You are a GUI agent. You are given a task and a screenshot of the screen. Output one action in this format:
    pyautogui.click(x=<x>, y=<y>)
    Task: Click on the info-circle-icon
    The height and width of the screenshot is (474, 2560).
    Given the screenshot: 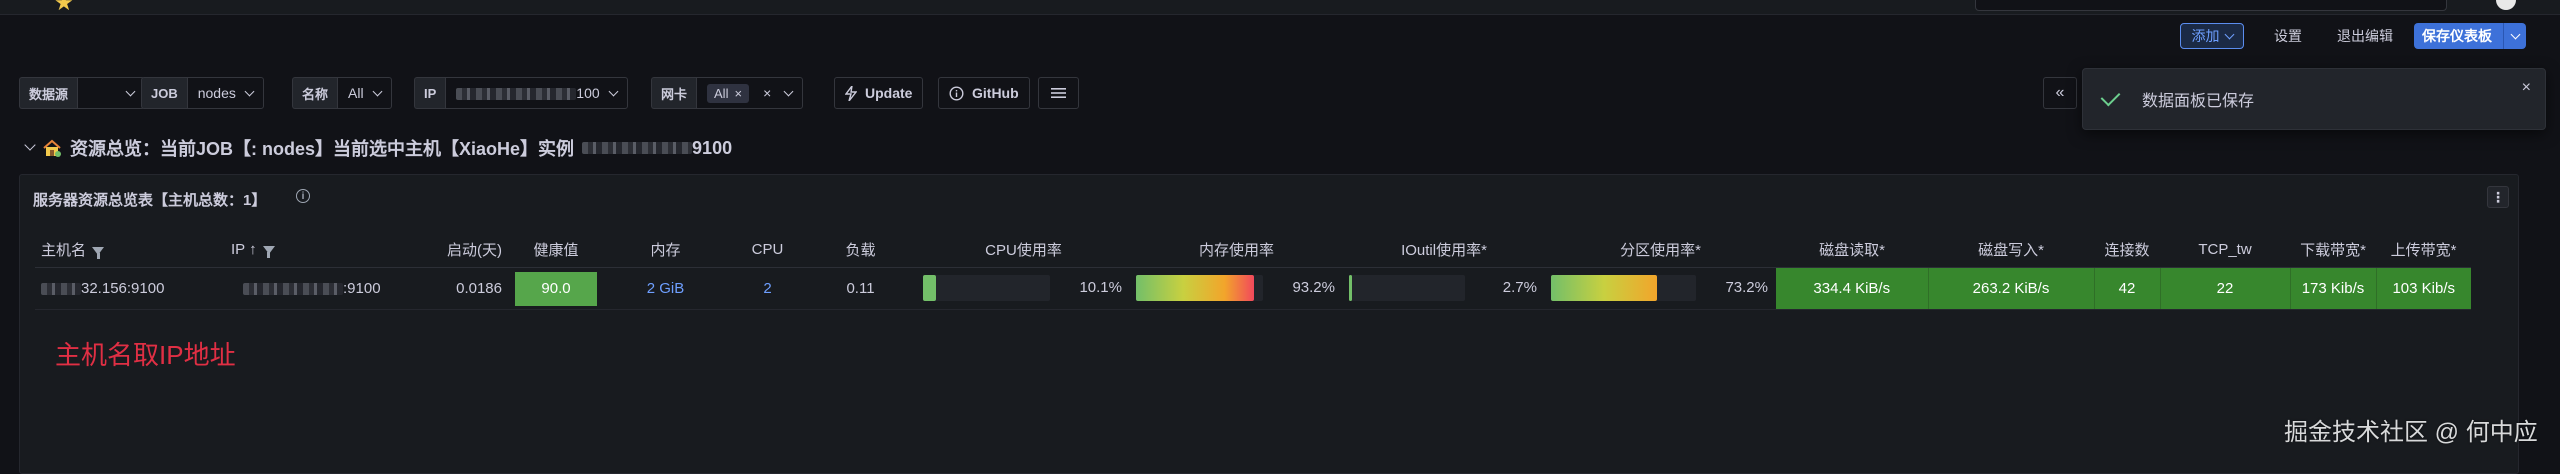 What is the action you would take?
    pyautogui.click(x=956, y=93)
    